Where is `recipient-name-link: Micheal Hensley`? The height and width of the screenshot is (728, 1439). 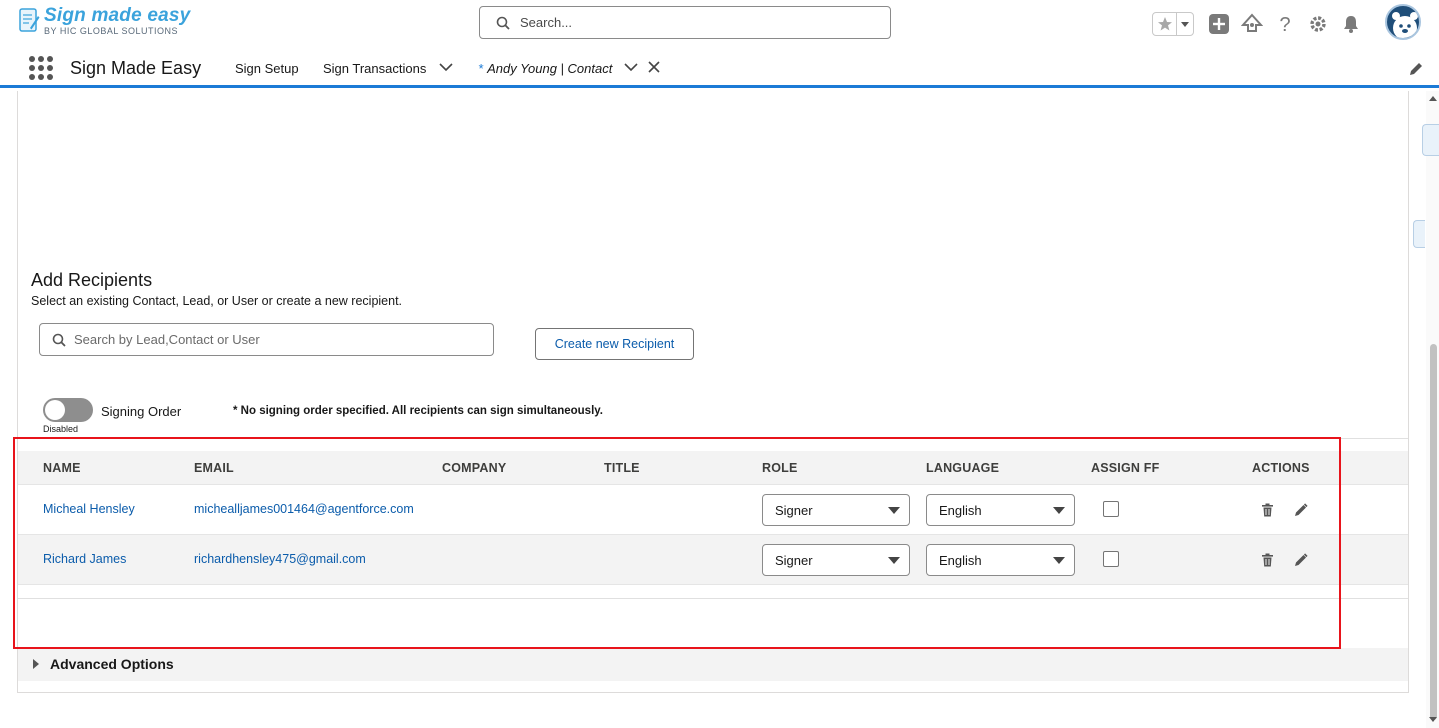 recipient-name-link: Micheal Hensley is located at coordinates (89, 509).